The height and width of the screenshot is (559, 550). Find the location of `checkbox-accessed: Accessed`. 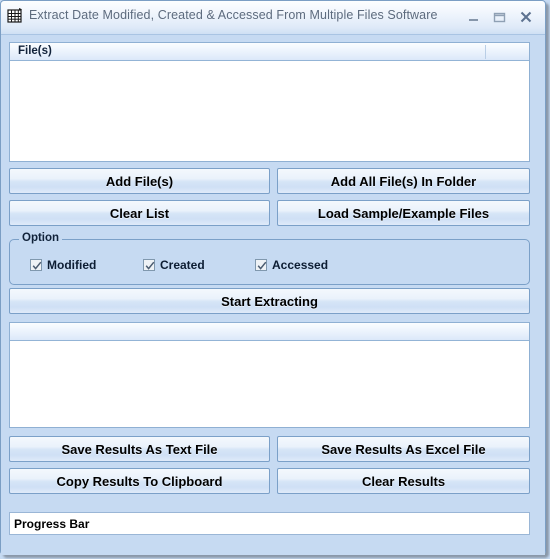

checkbox-accessed: Accessed is located at coordinates (291, 265).